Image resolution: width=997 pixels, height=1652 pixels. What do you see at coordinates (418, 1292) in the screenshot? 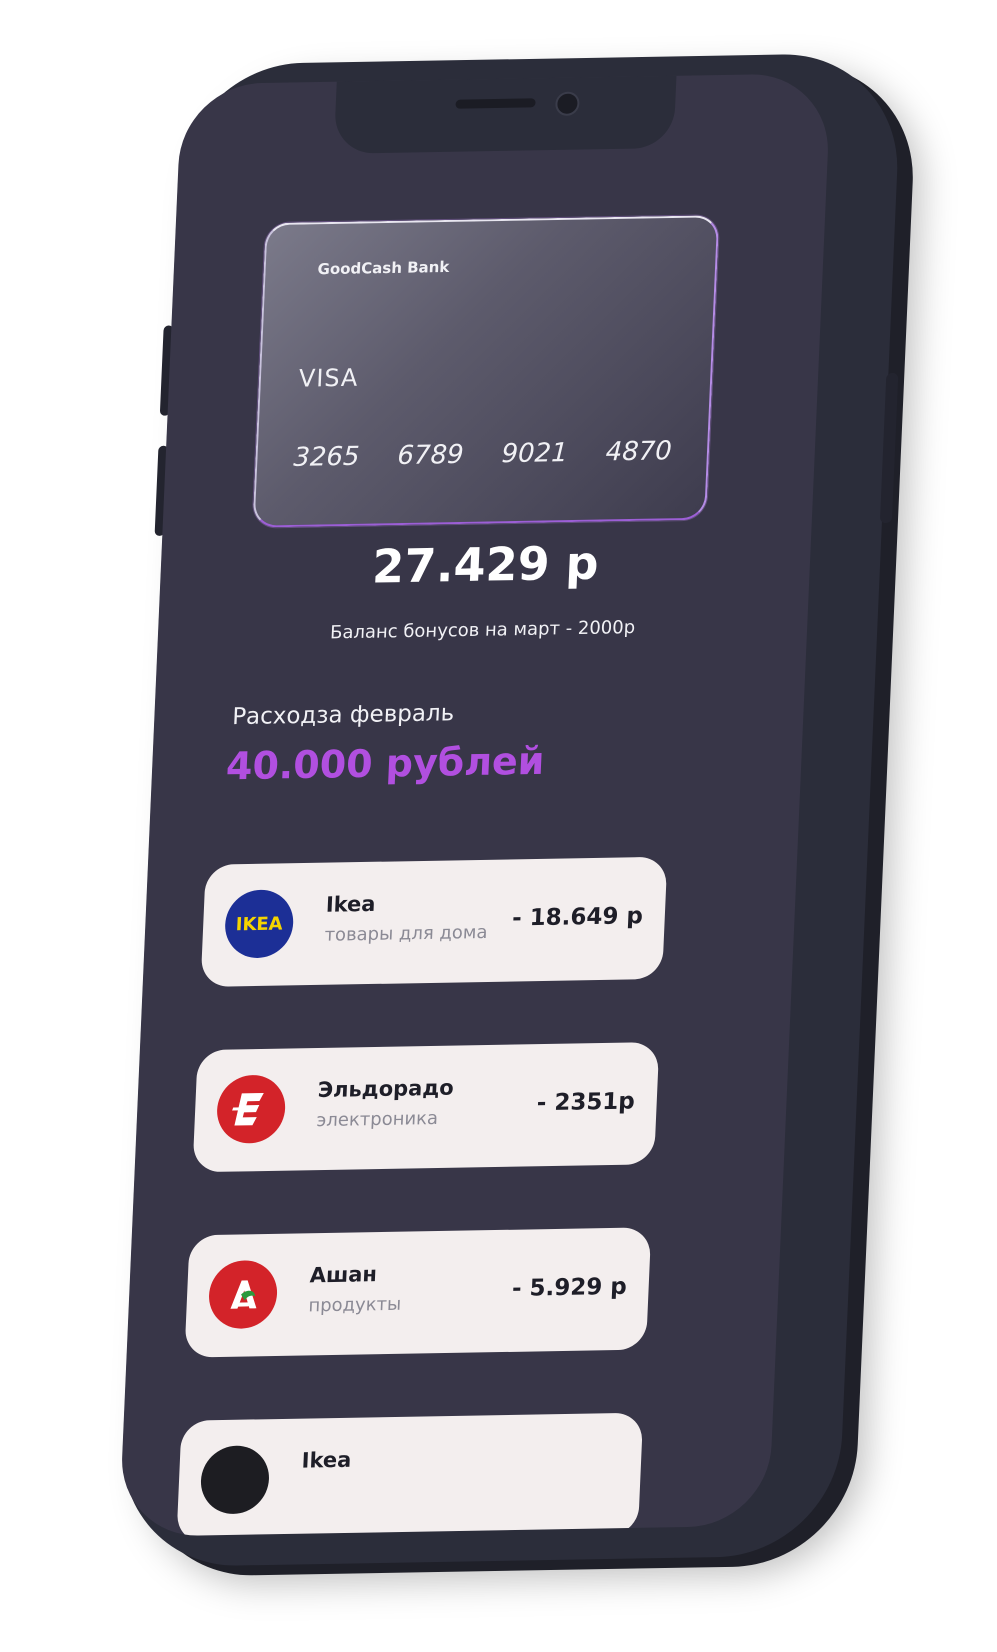
I see `transaction-item: Ашан продукты - 5.929 р` at bounding box center [418, 1292].